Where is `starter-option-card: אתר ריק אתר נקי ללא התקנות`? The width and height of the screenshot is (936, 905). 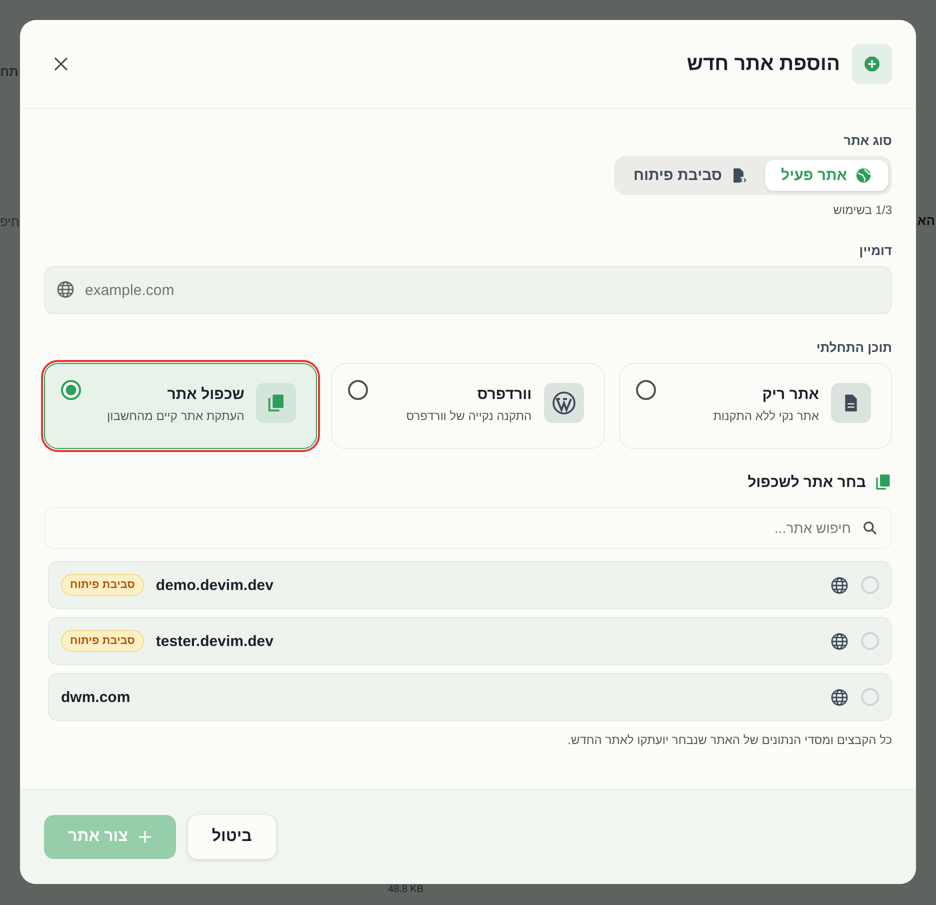 starter-option-card: אתר ריק אתר נקי ללא התקנות is located at coordinates (755, 406).